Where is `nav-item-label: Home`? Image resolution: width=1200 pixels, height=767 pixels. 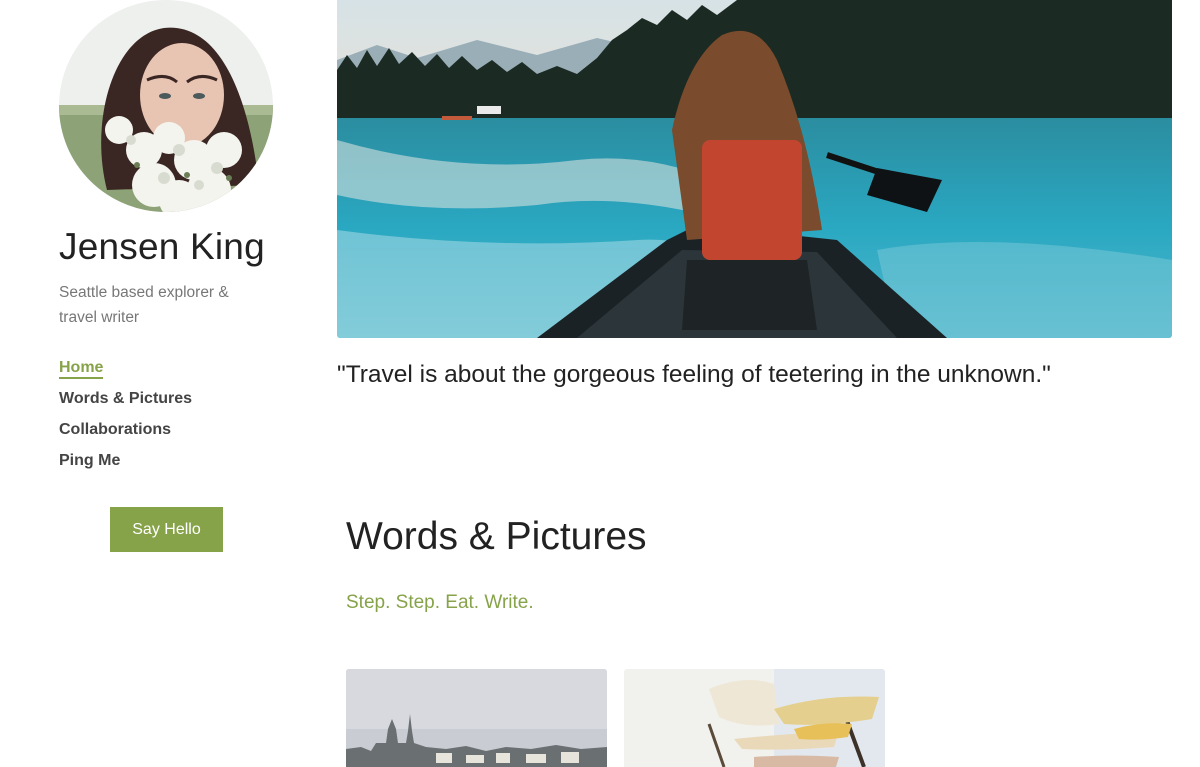
nav-item-label: Home is located at coordinates (81, 369).